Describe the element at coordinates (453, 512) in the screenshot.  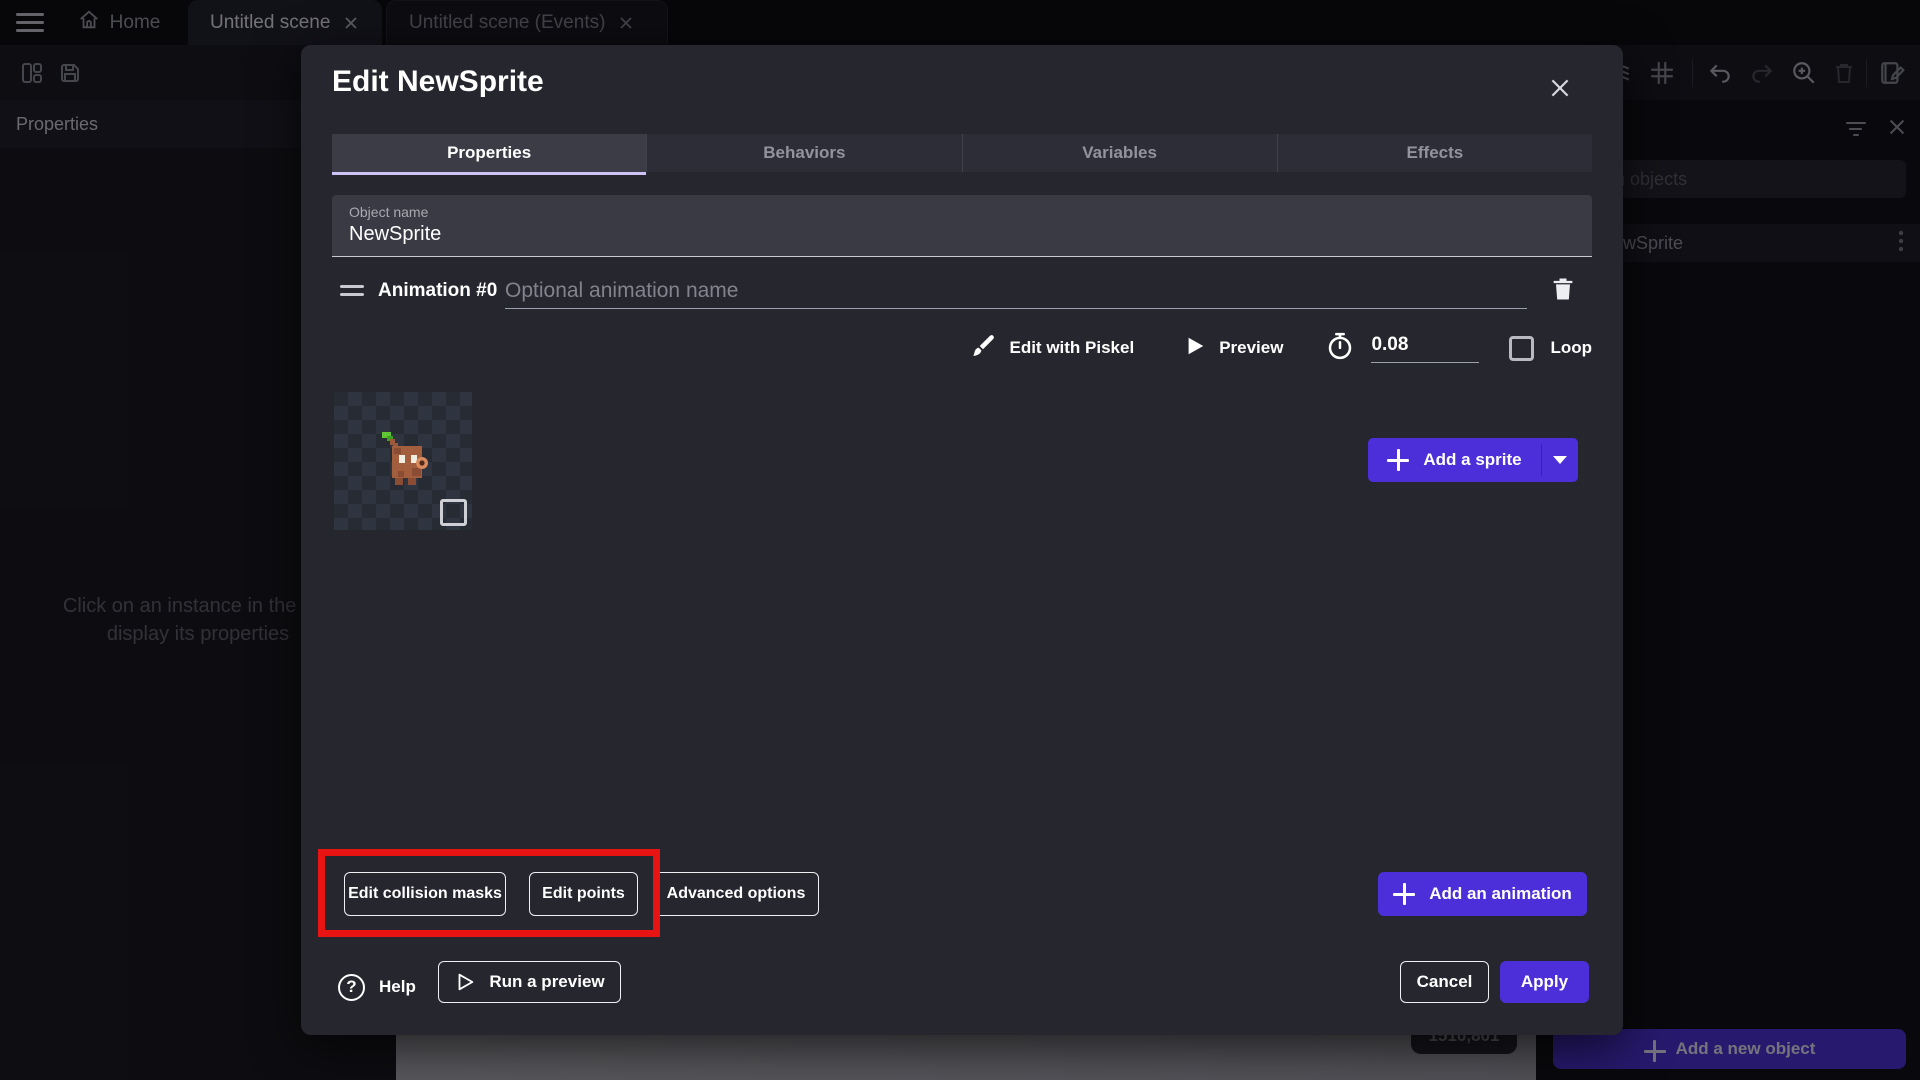
I see `frame-select-checkbox` at that location.